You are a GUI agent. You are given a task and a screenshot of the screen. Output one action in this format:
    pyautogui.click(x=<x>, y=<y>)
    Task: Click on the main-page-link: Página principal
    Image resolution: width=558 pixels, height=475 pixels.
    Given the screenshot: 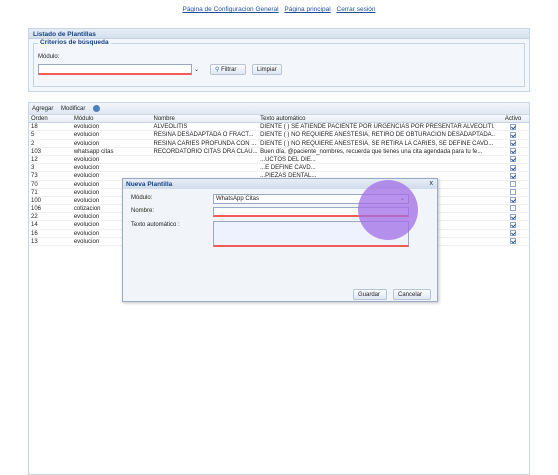 What is the action you would take?
    pyautogui.click(x=307, y=9)
    